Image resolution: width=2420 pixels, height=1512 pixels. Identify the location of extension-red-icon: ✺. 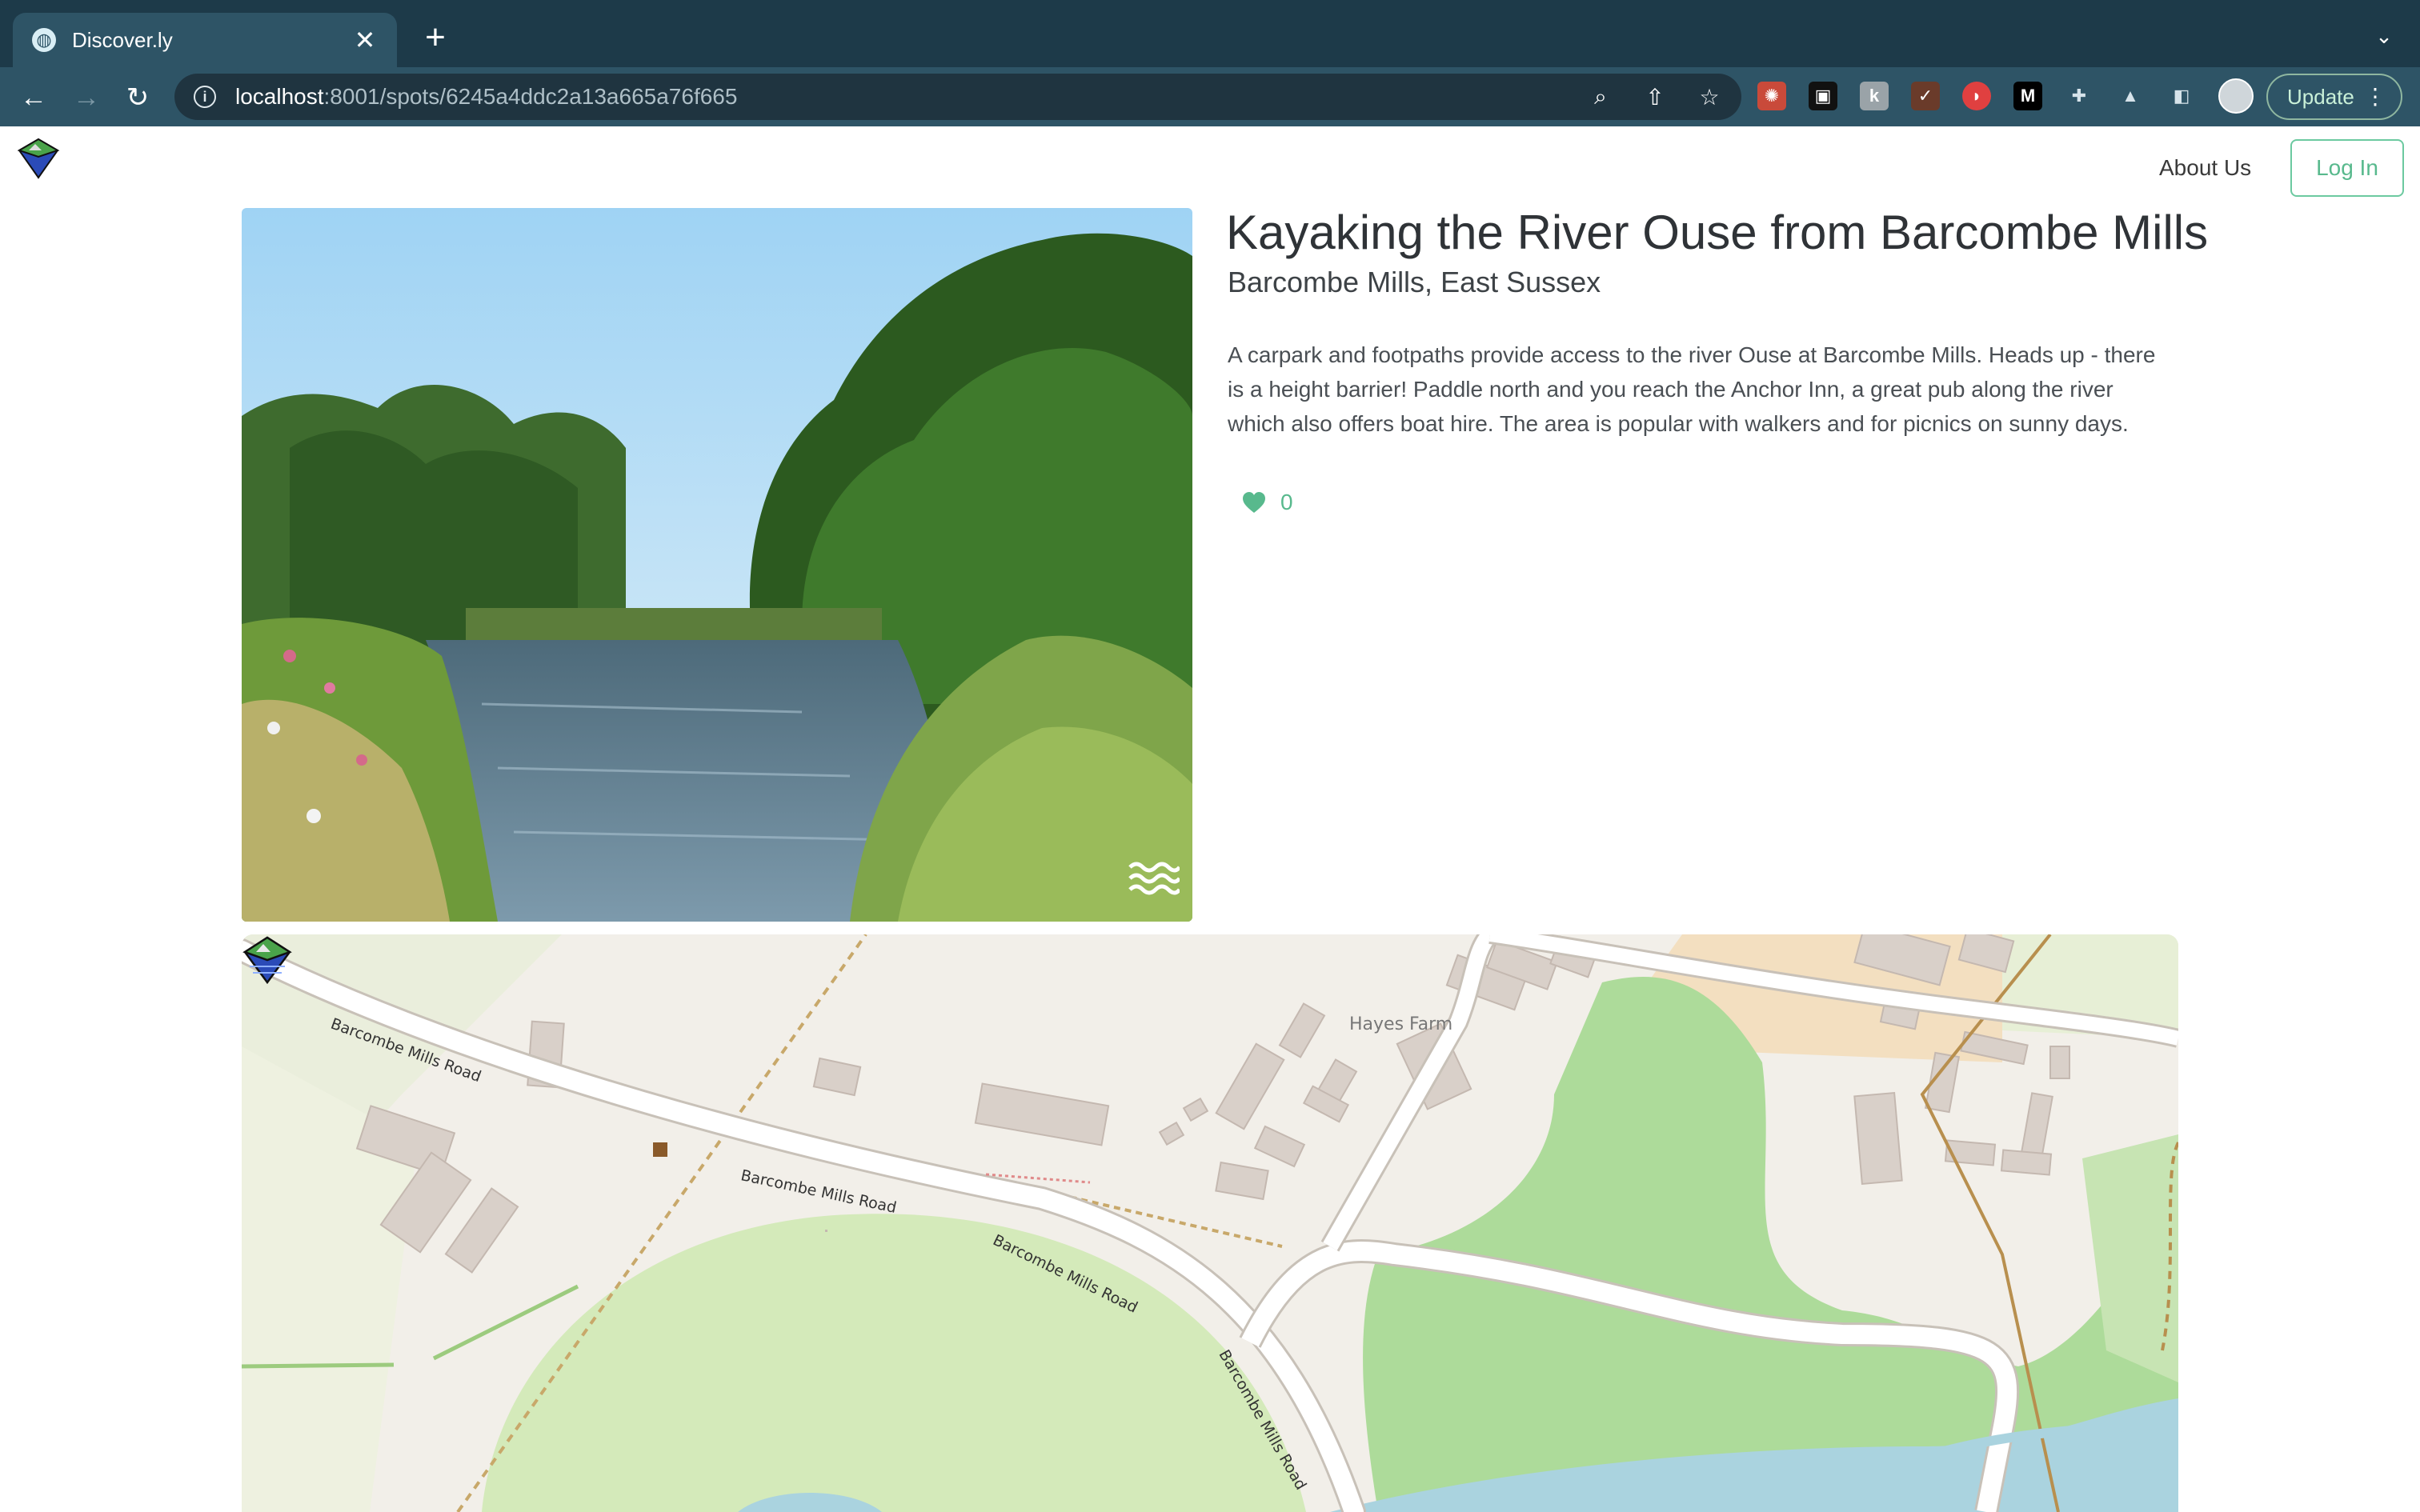
(1771, 96).